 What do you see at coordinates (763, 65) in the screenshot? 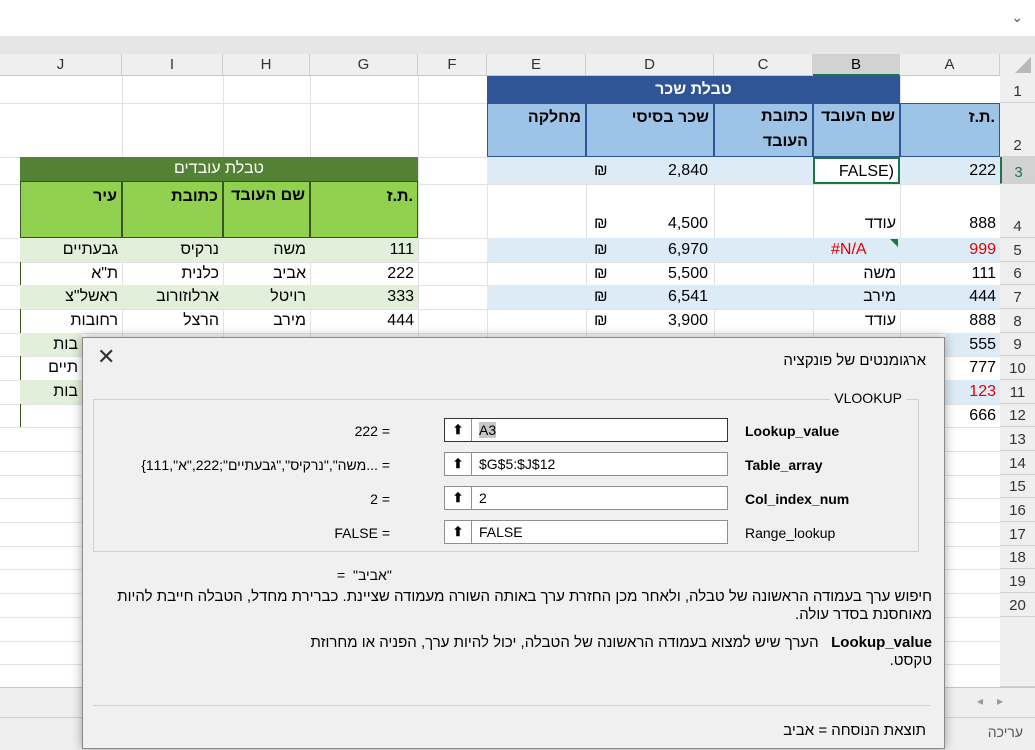
I see `column-header-c: C` at bounding box center [763, 65].